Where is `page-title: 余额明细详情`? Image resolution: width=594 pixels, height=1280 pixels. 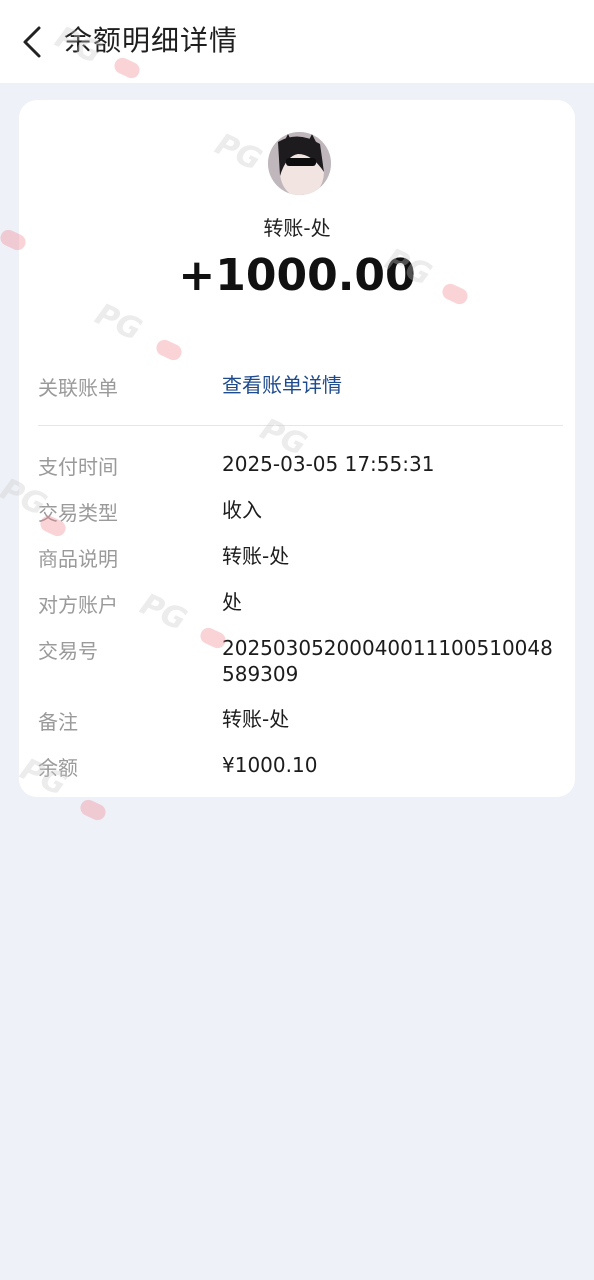
page-title: 余额明细详情 is located at coordinates (151, 40).